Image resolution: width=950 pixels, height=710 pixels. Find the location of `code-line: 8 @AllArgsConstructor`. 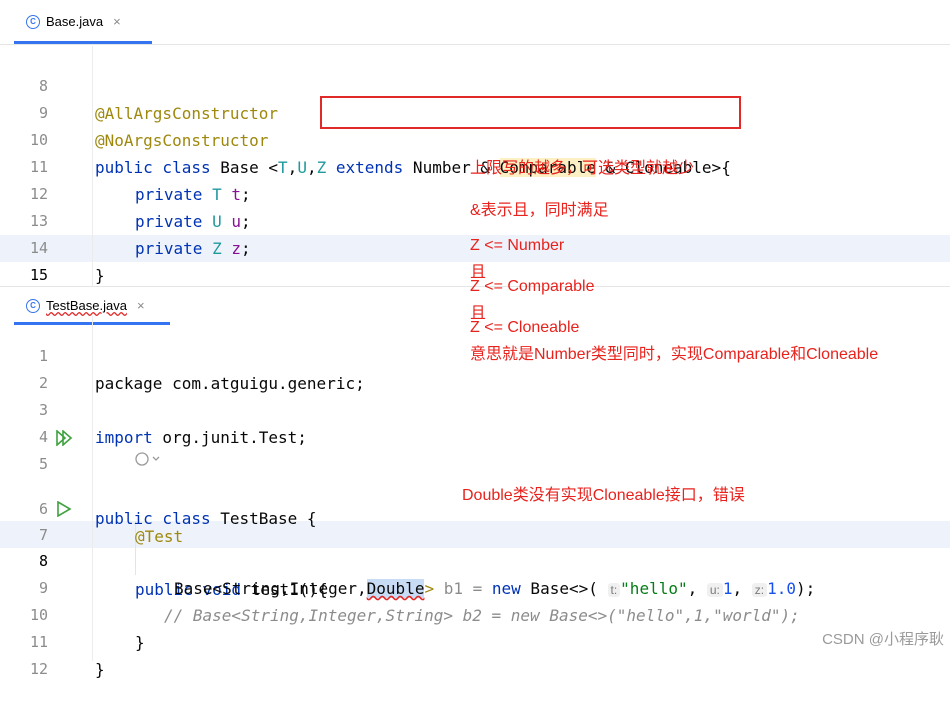

code-line: 8 @AllArgsConstructor is located at coordinates (475, 84).